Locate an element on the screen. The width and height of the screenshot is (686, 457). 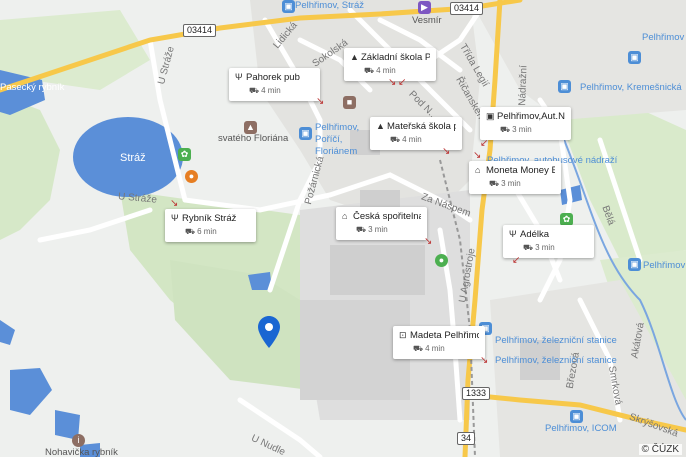
lake-label: Stráž is located at coordinates (133, 158).